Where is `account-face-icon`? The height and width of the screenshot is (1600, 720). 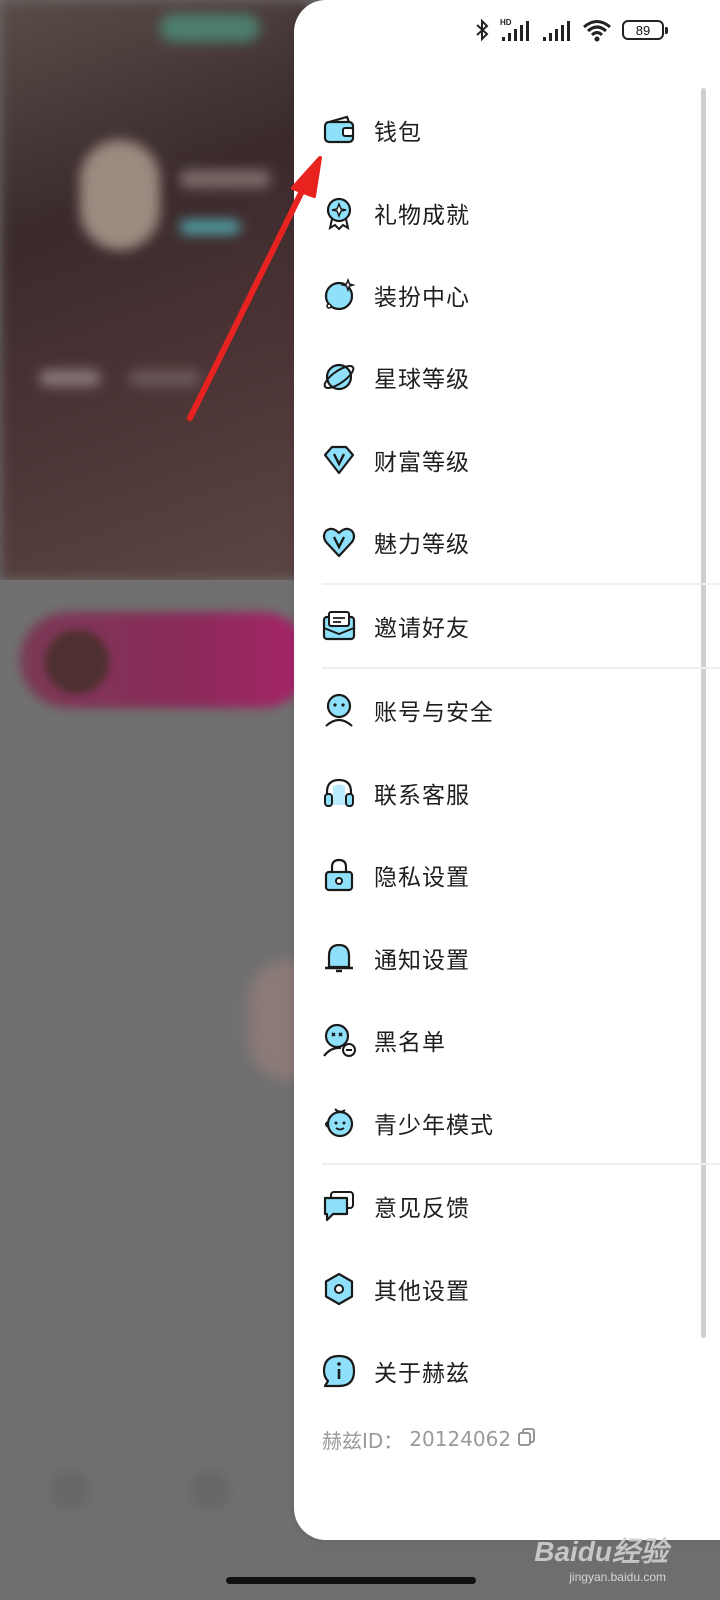 account-face-icon is located at coordinates (339, 710).